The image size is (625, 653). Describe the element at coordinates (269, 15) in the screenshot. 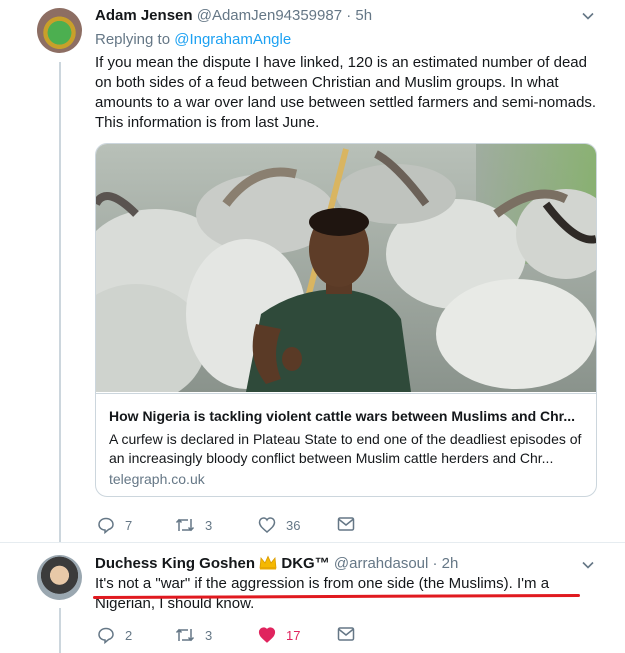

I see `user-handle: @AdamJen94359987` at that location.